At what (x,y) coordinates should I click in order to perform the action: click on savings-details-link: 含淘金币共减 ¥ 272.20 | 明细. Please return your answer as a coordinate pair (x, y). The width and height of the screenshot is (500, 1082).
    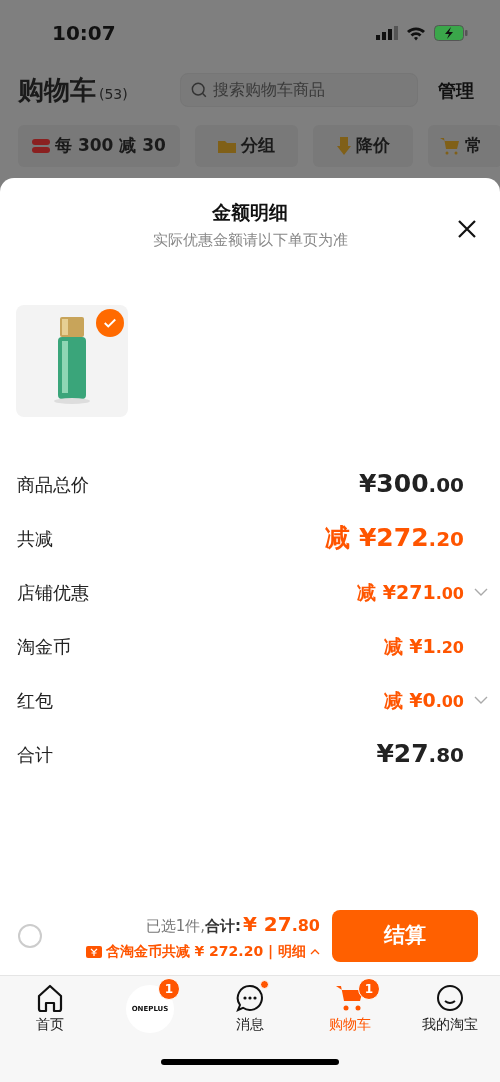
    Looking at the image, I should click on (212, 951).